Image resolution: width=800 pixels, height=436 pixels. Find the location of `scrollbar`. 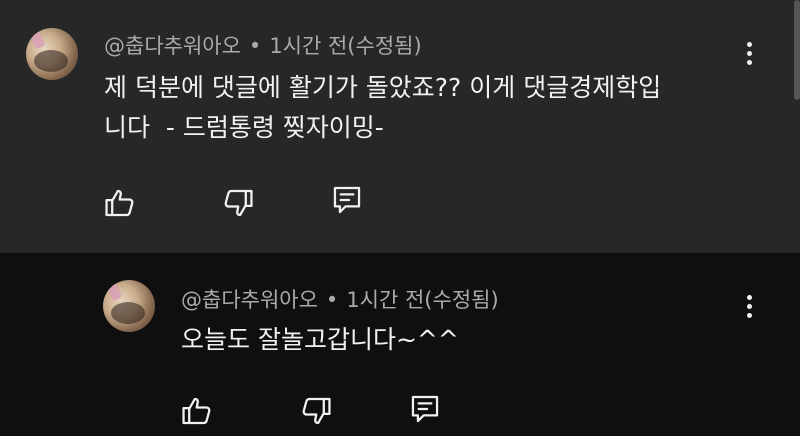

scrollbar is located at coordinates (797, 50).